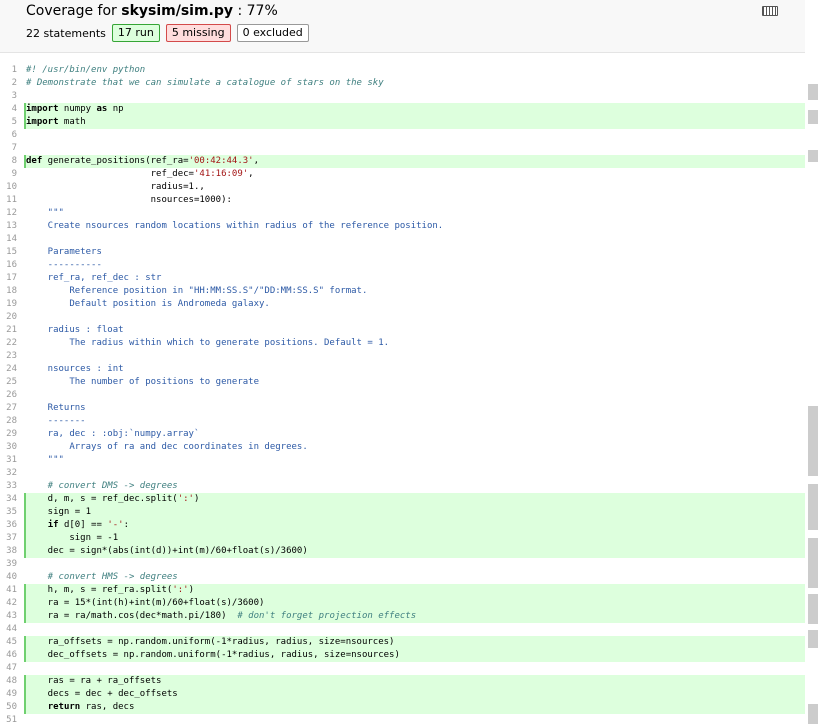  Describe the element at coordinates (8, 187) in the screenshot. I see `line-number: 10` at that location.